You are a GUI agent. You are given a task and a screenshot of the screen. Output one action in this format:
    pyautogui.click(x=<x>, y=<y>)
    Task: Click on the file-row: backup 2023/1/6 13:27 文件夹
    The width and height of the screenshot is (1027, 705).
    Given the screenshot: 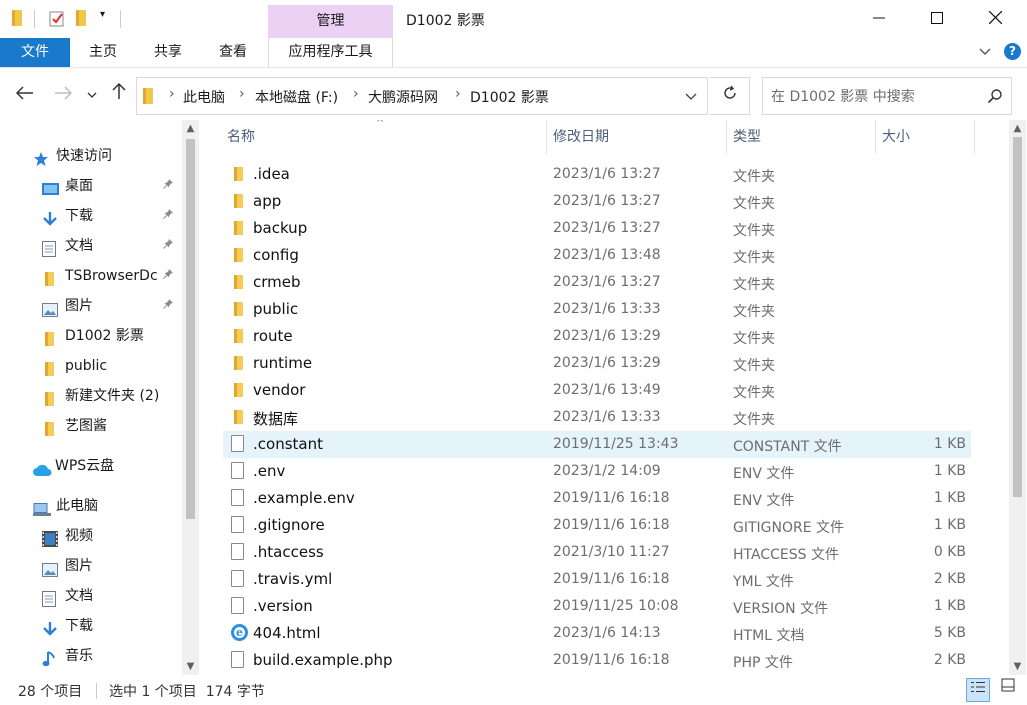 What is the action you would take?
    pyautogui.click(x=597, y=228)
    